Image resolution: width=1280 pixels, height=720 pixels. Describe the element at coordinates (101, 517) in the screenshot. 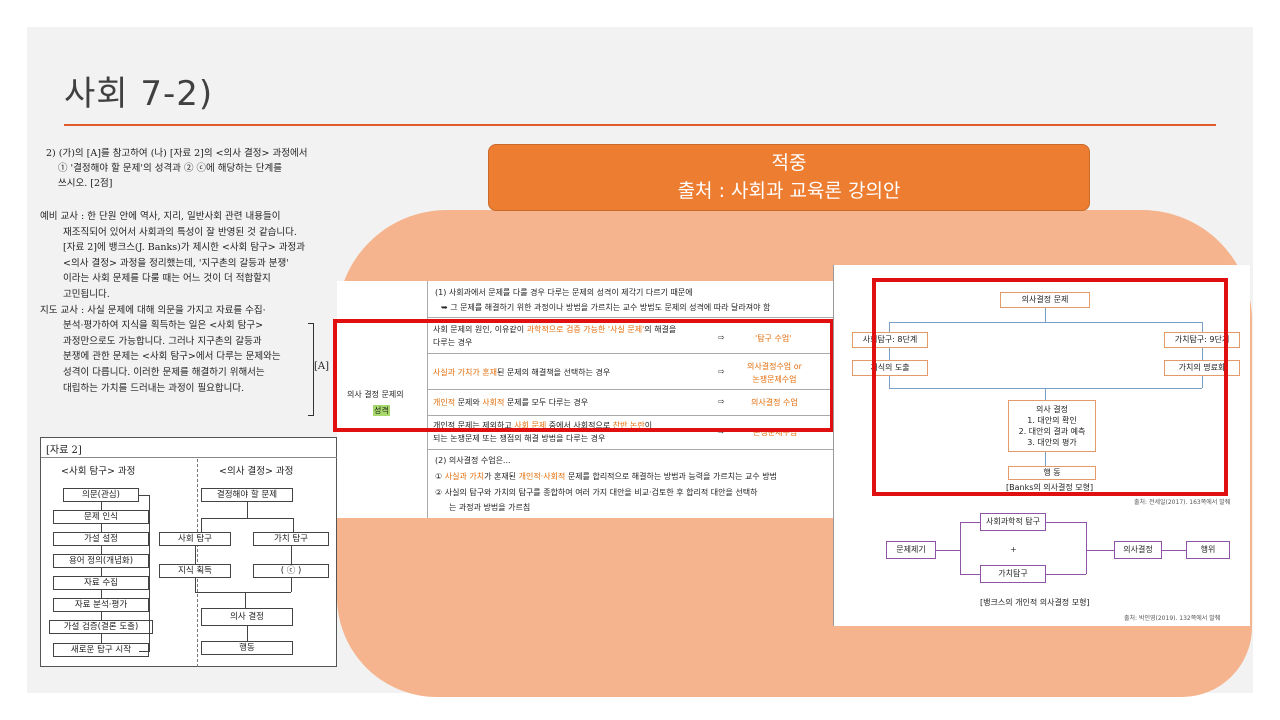

I see `left-step: 문제 인식` at that location.